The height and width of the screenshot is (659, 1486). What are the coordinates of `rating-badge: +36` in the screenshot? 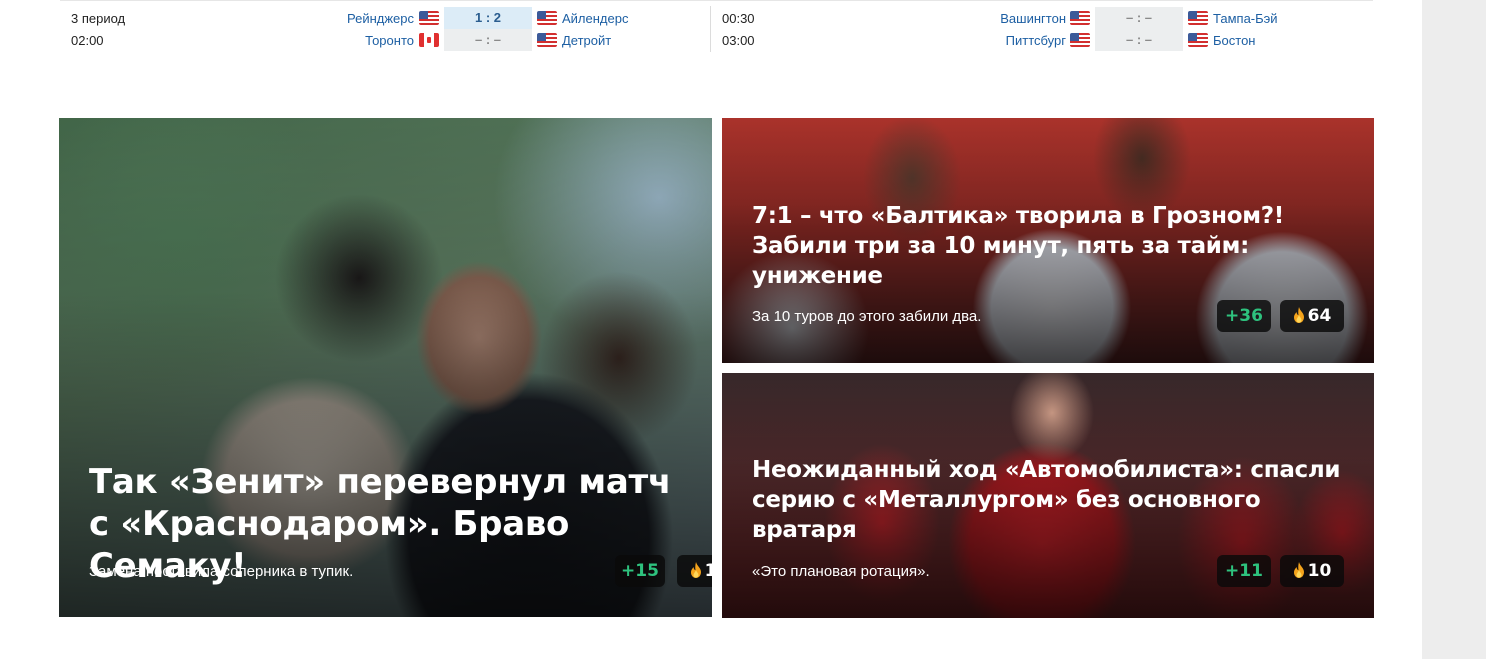 It's located at (1244, 316).